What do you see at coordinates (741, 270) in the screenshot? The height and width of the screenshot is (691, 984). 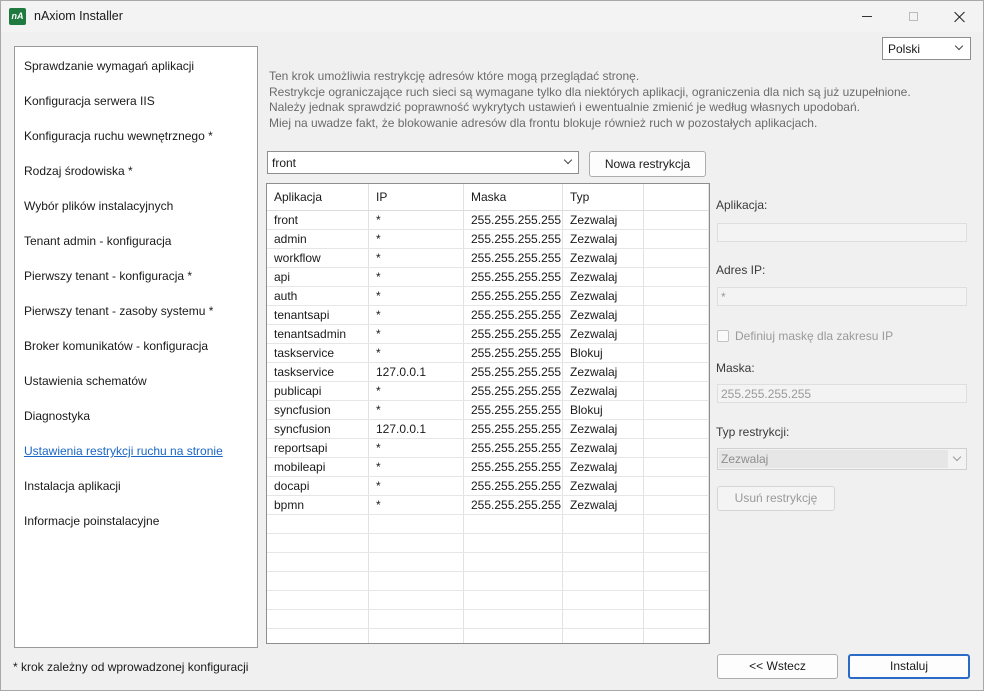 I see `ip-label: Adres IP:` at bounding box center [741, 270].